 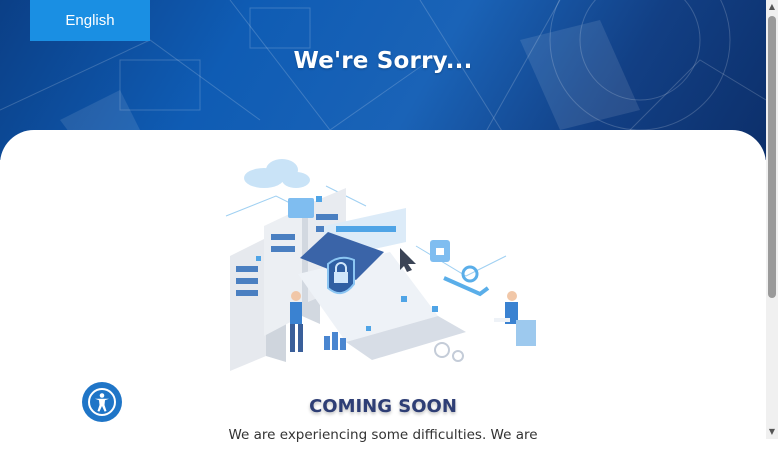 I want to click on accessibility-button, so click(x=102, y=402).